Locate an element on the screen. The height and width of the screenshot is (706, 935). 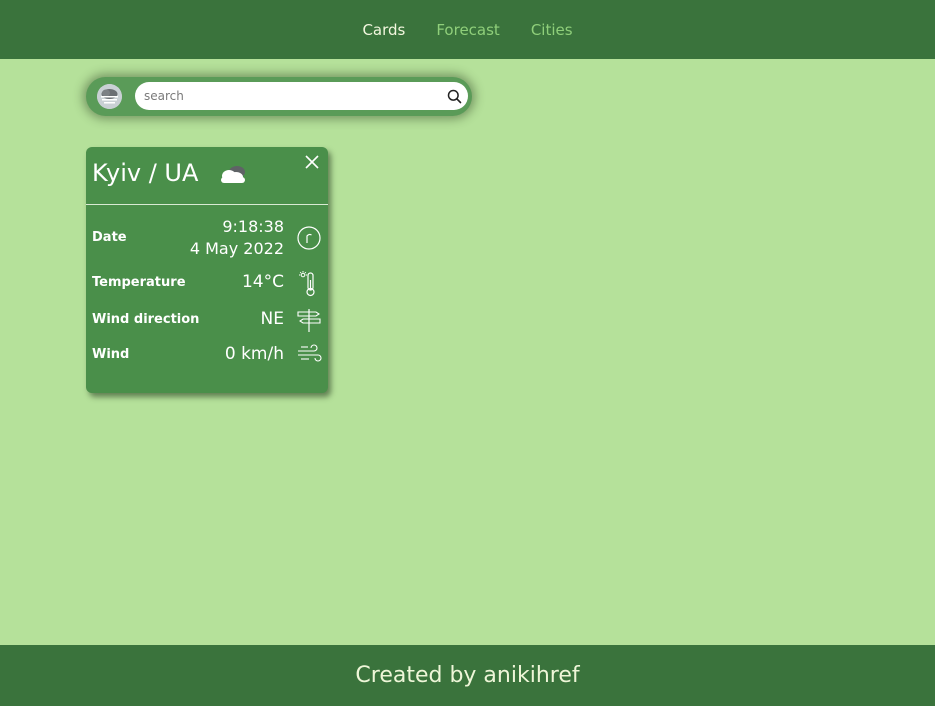
wind-icon is located at coordinates (309, 356).